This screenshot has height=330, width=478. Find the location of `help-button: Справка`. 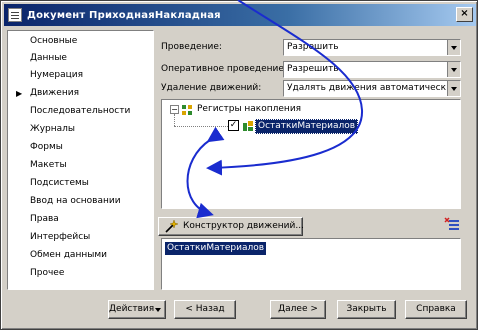

help-button: Справка is located at coordinates (436, 309).